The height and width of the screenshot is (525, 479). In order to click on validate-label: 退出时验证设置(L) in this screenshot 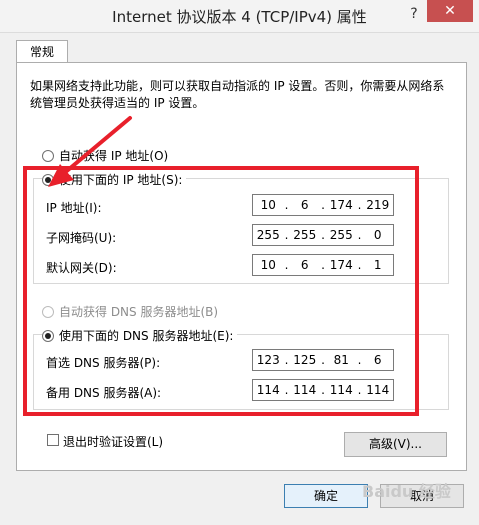, I will do `click(113, 442)`.